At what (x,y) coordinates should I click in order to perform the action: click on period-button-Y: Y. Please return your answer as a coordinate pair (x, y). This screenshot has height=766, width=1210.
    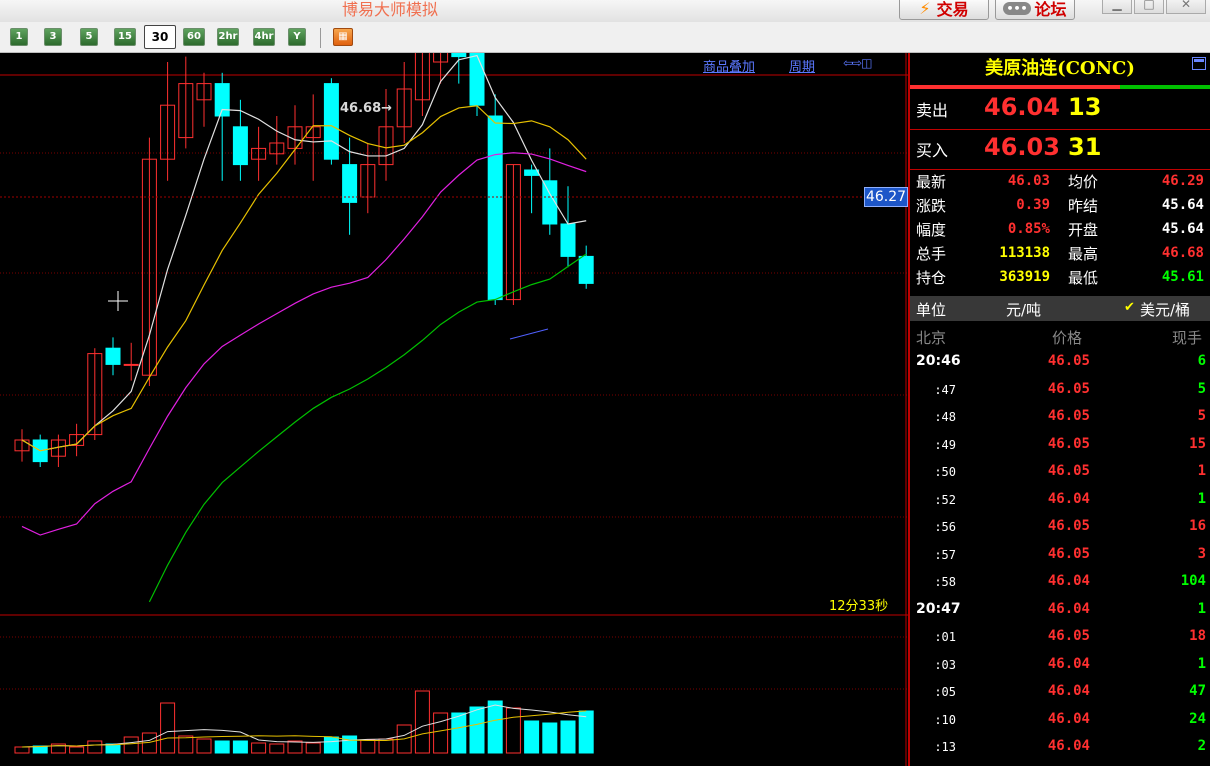
    Looking at the image, I should click on (297, 37).